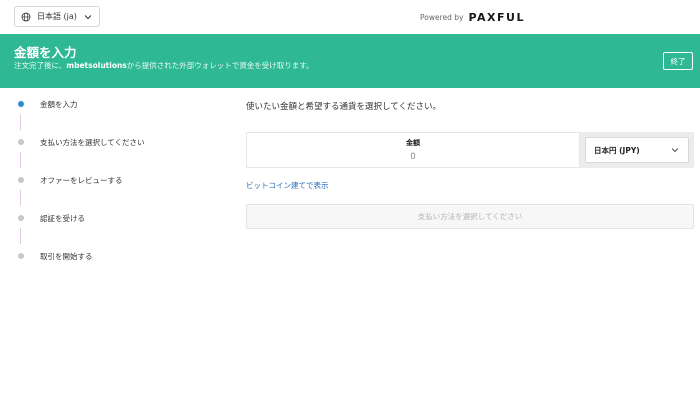 Image resolution: width=700 pixels, height=400 pixels. Describe the element at coordinates (470, 216) in the screenshot. I see `select-payment-method-button: 支払い方法を選択してください` at that location.